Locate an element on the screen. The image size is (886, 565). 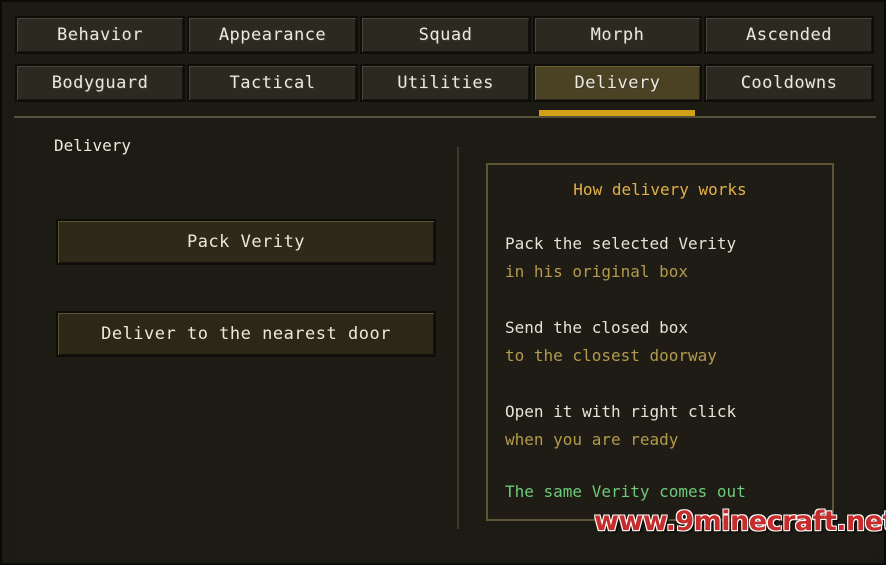
section-title: Delivery is located at coordinates (93, 145).